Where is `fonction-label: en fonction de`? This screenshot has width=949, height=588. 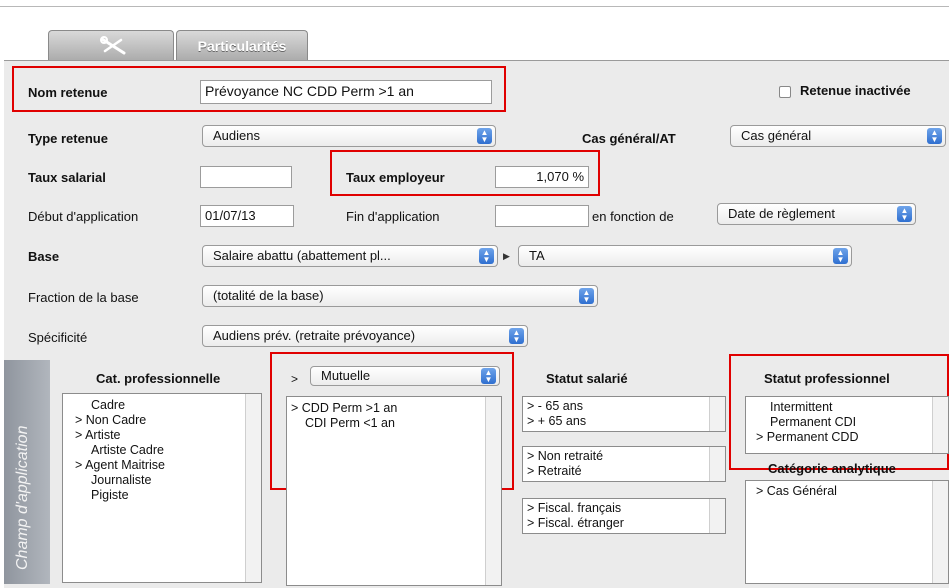
fonction-label: en fonction de is located at coordinates (633, 216).